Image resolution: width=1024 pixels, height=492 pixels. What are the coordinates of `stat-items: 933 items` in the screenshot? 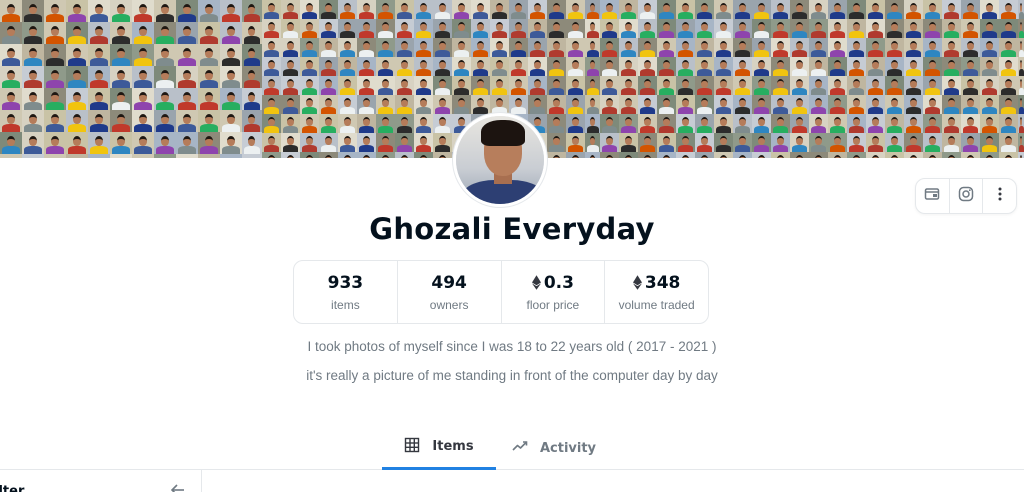 It's located at (346, 292).